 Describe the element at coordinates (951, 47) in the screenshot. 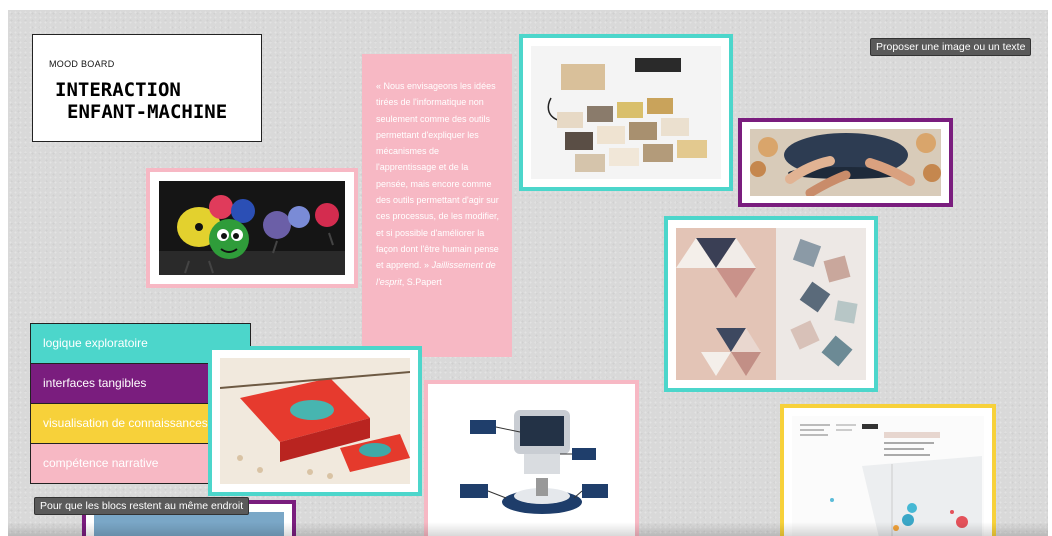

I see `propose-image-button: Proposer une image ou un texte` at that location.